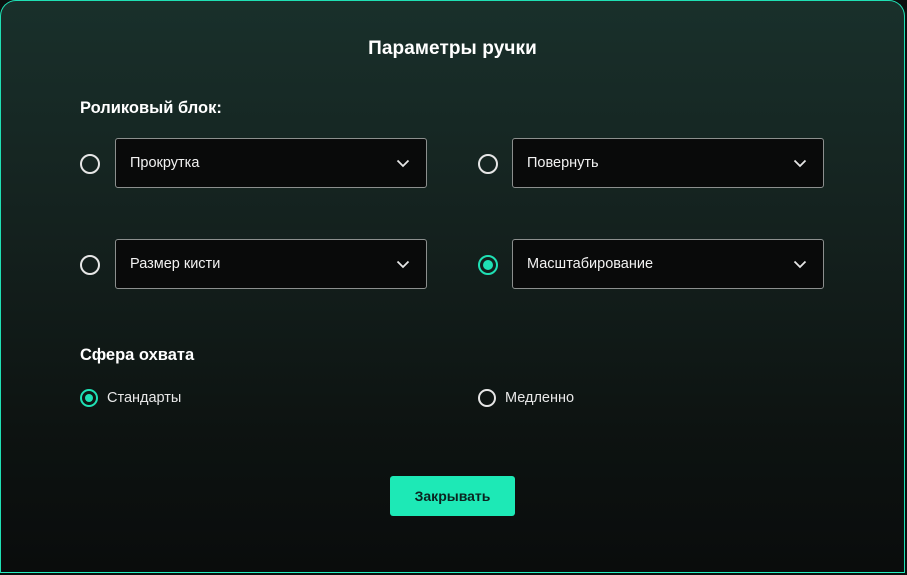 The width and height of the screenshot is (907, 575). Describe the element at coordinates (151, 108) in the screenshot. I see `wheel-block-label: Роликовый блок:` at that location.